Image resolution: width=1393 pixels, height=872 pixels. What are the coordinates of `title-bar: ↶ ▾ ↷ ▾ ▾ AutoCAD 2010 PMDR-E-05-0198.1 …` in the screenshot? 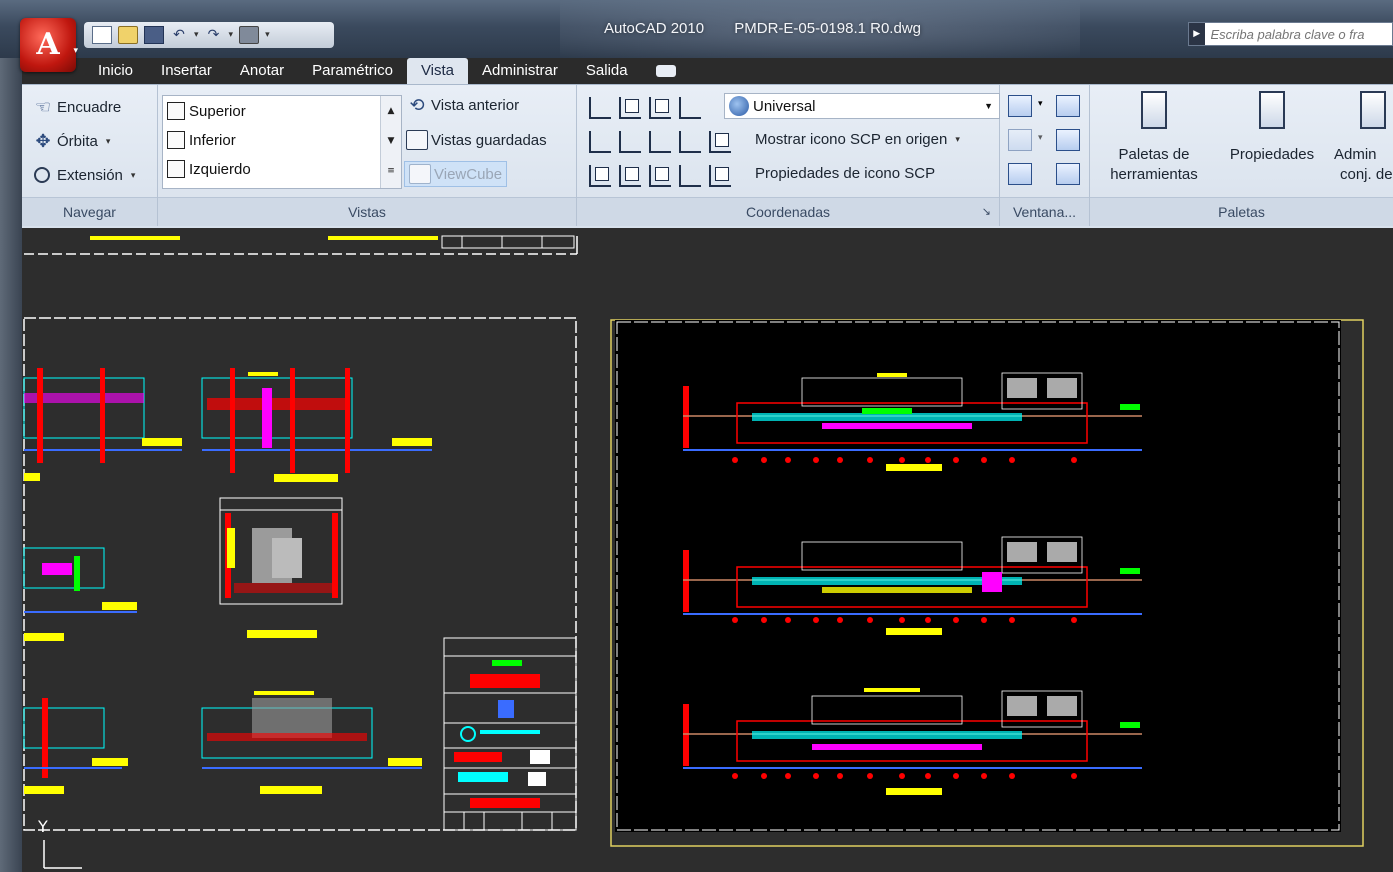 It's located at (696, 29).